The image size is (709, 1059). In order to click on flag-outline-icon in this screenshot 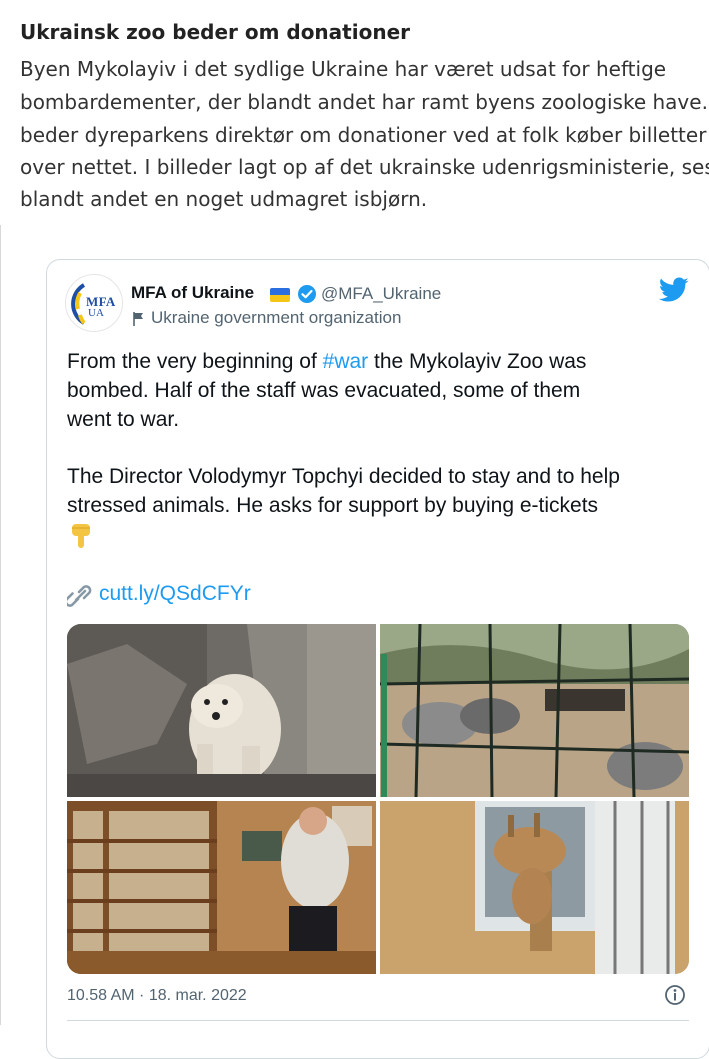, I will do `click(138, 319)`.